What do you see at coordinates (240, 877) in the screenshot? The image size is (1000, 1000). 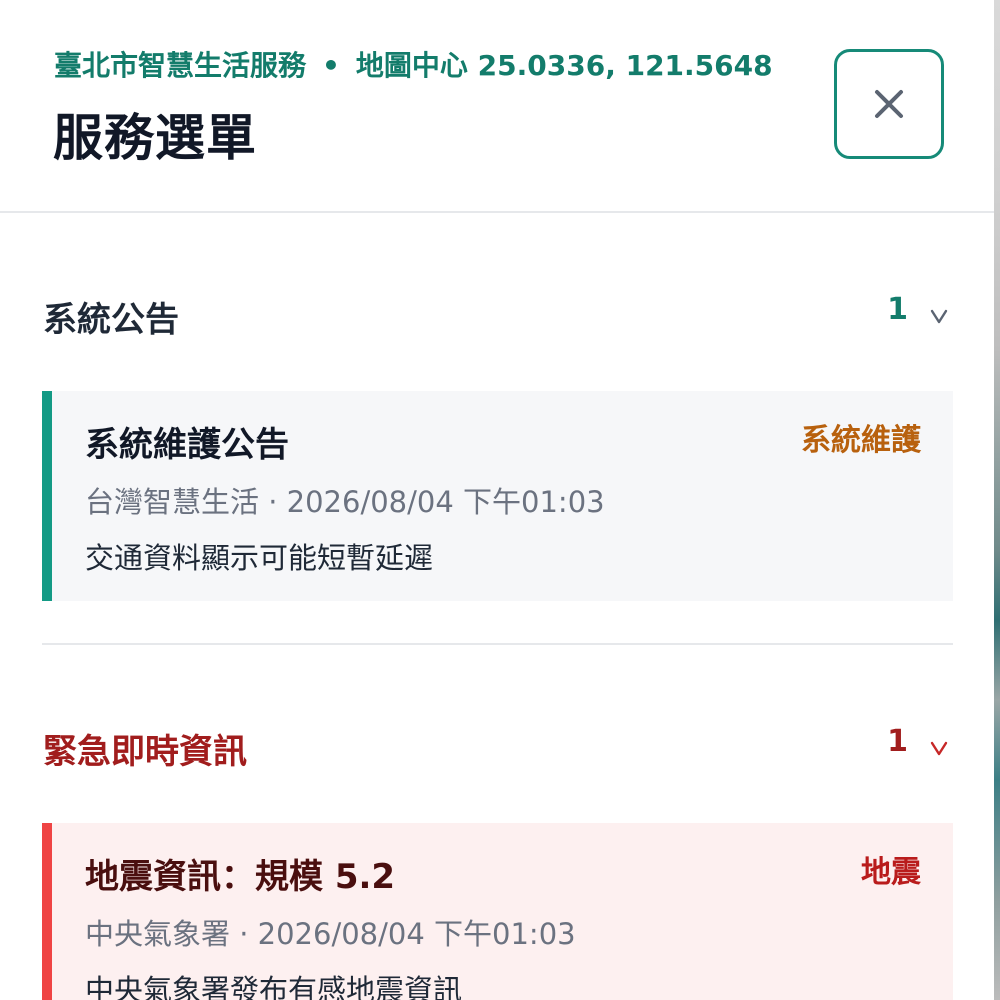 I see `card-title: 地震資訊：規模 5.2` at bounding box center [240, 877].